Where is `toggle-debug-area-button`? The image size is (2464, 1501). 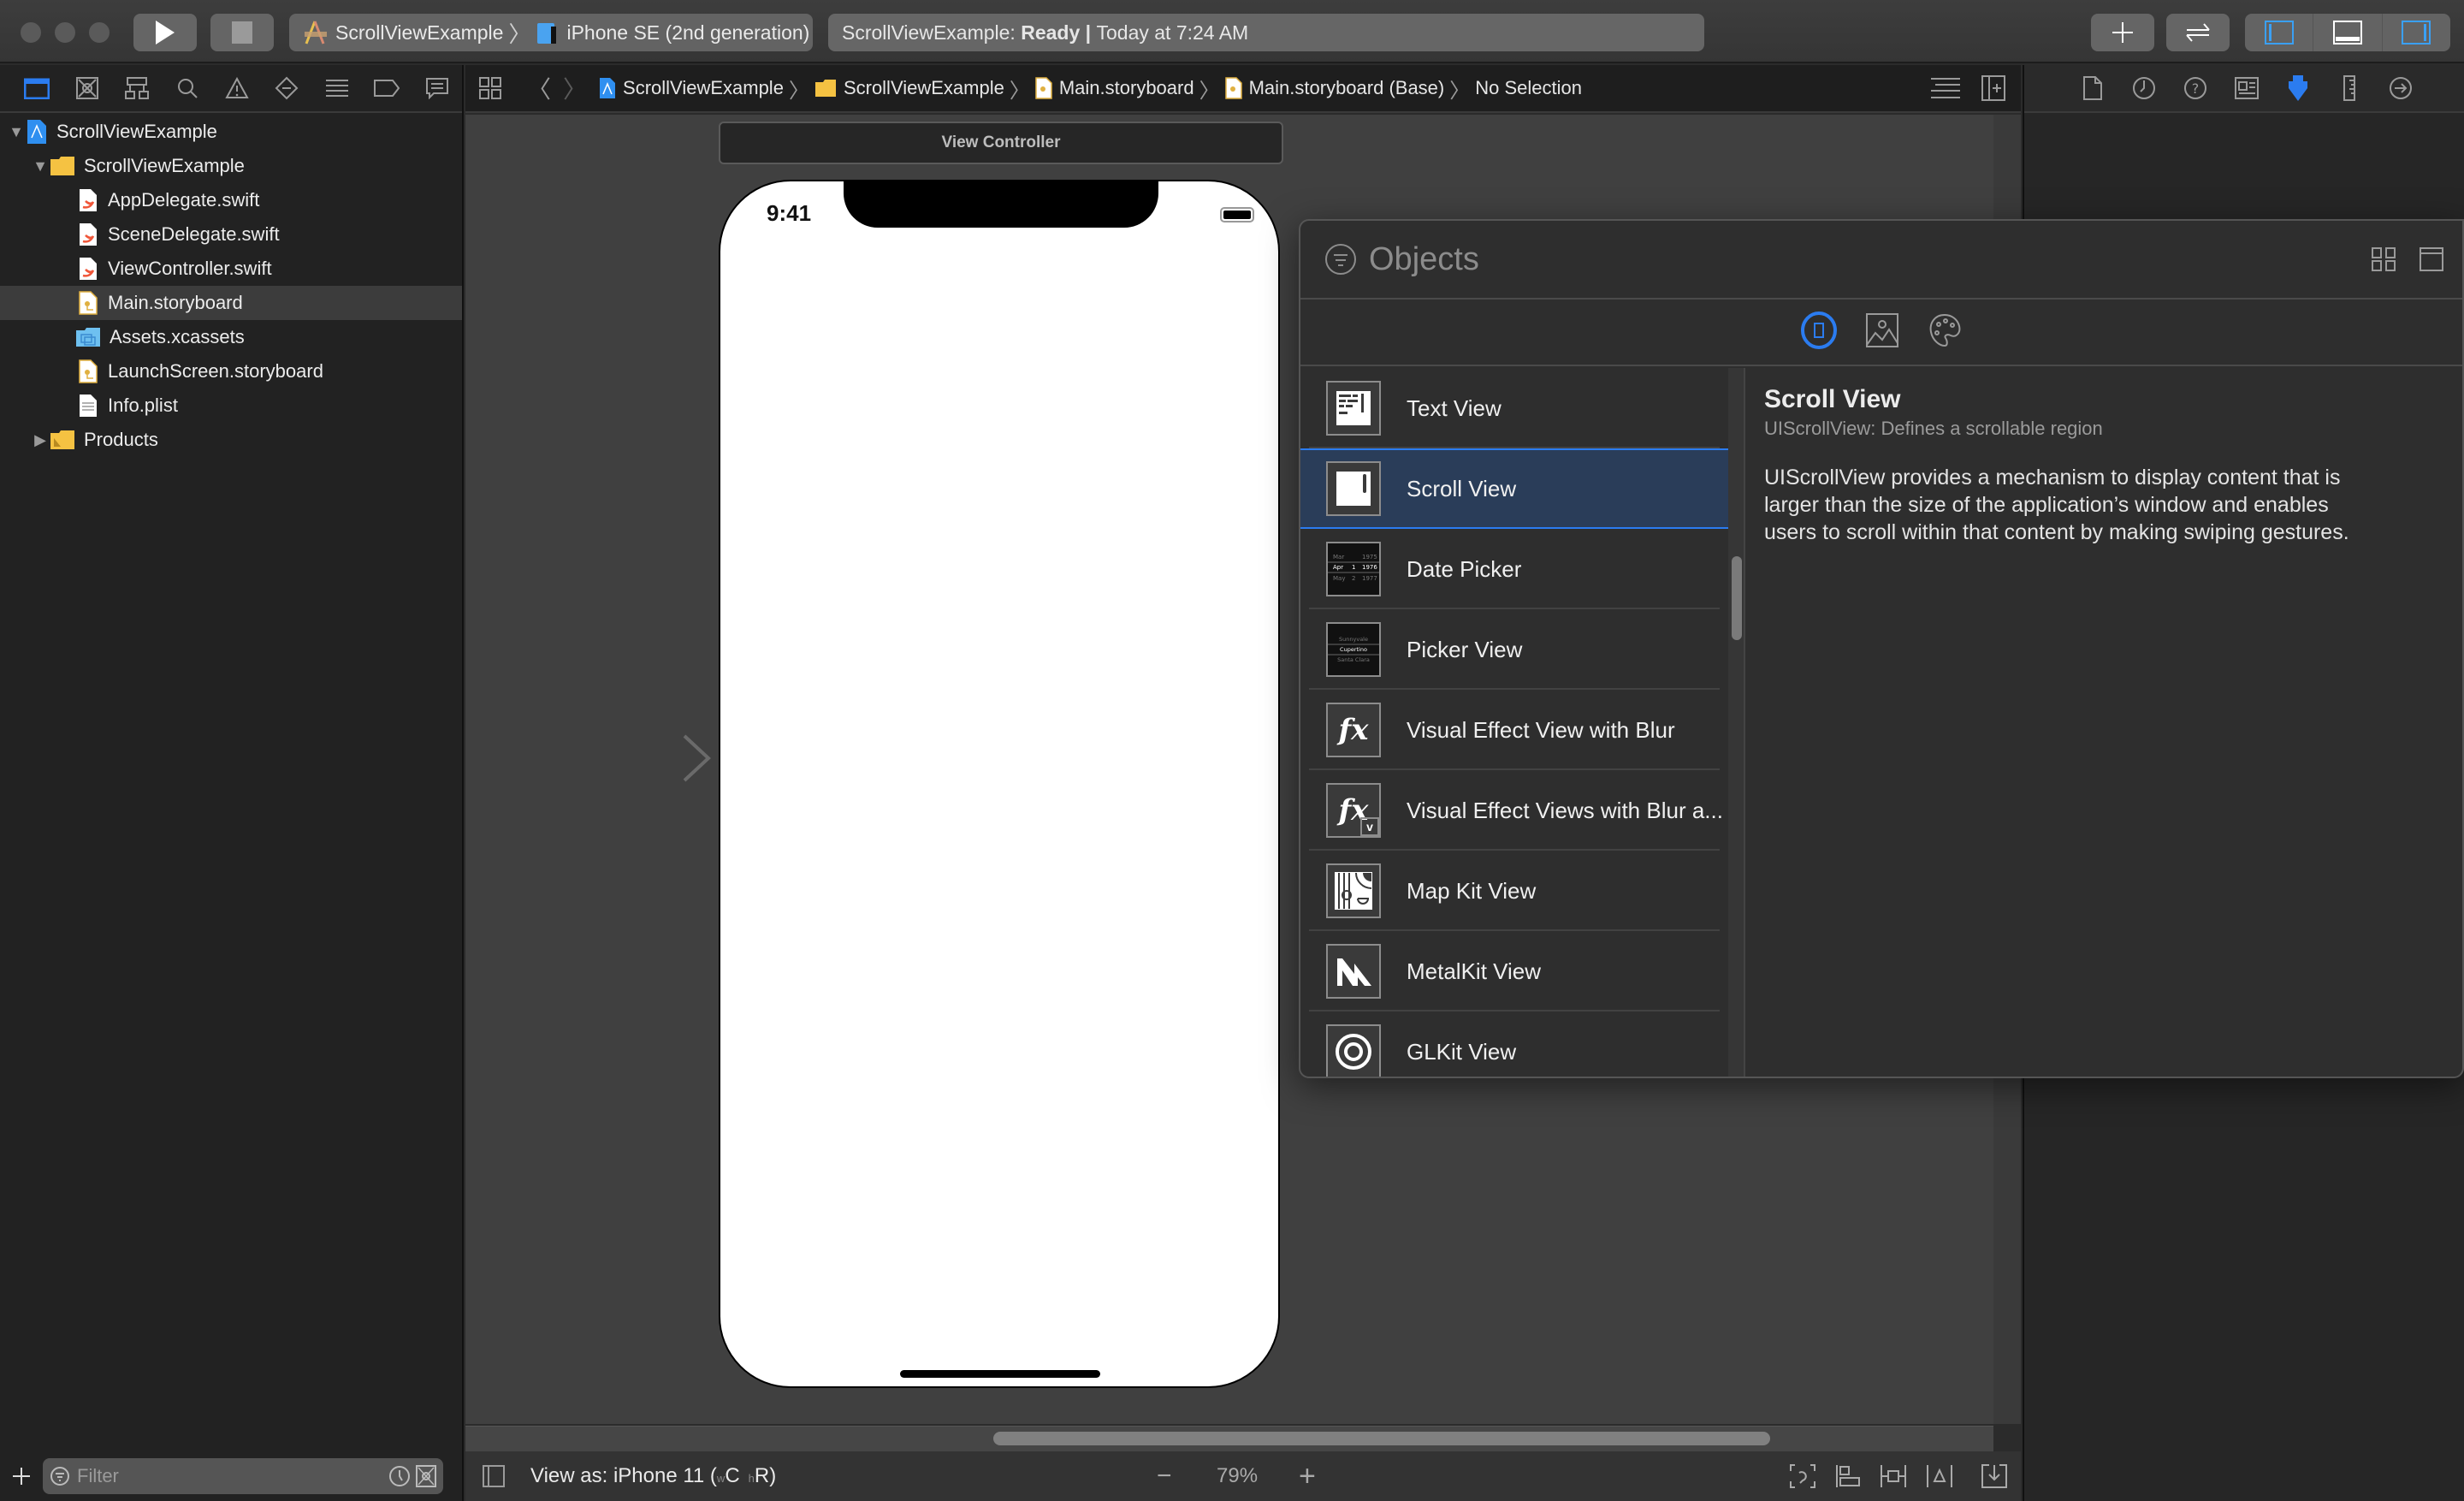 toggle-debug-area-button is located at coordinates (2348, 32).